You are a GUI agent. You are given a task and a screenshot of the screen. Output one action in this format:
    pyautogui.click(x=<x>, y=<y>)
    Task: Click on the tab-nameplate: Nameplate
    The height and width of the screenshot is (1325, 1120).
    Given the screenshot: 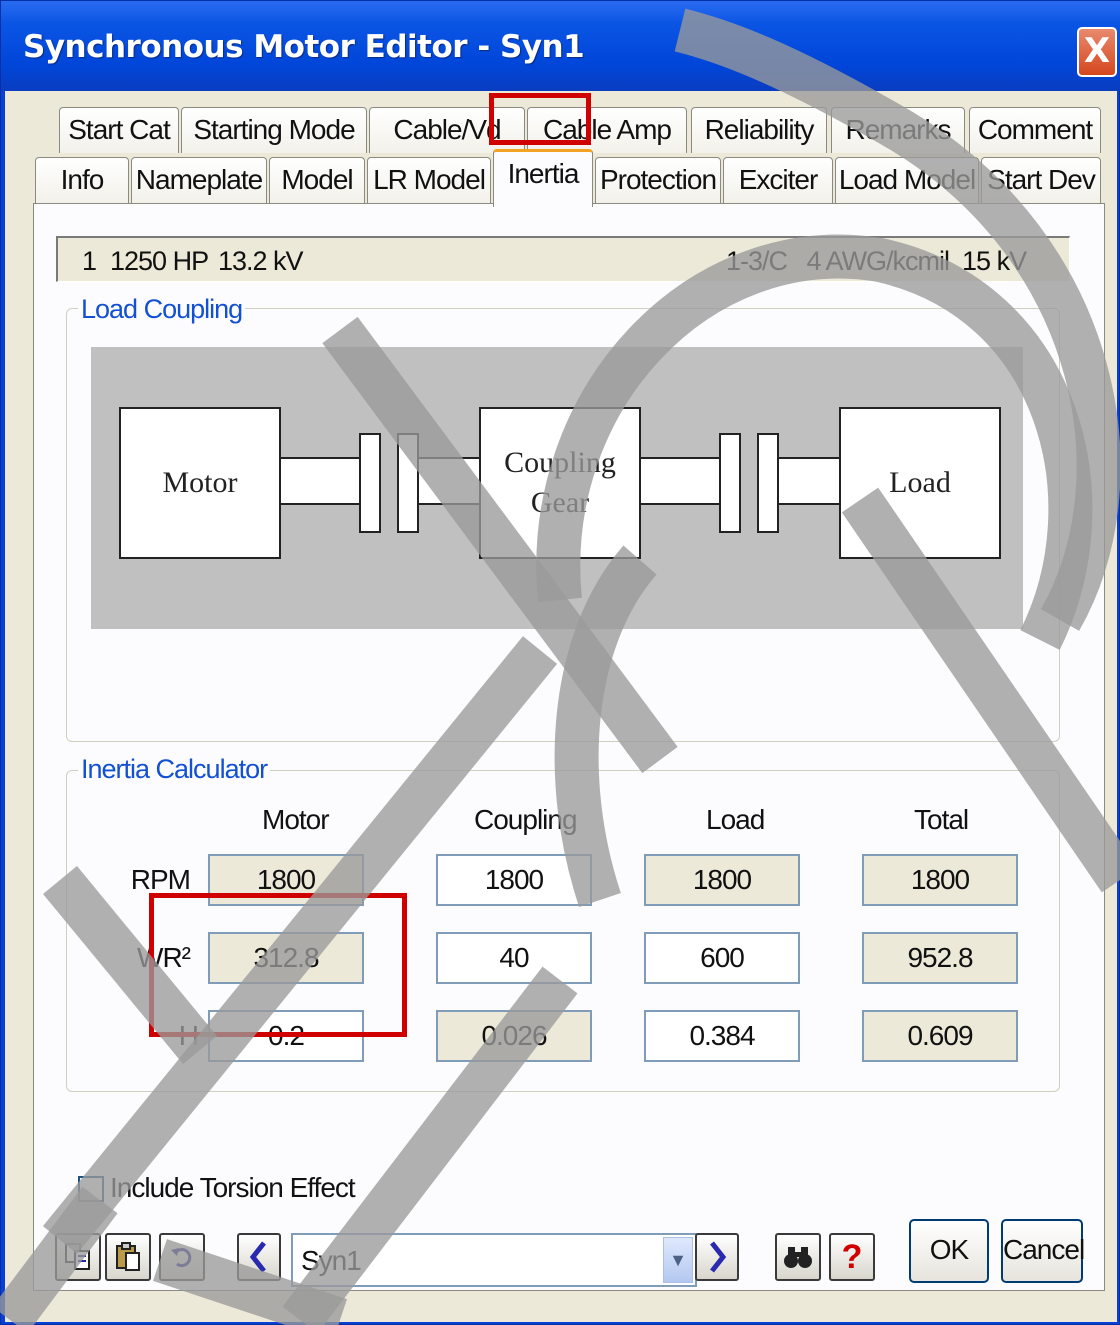 What is the action you would take?
    pyautogui.click(x=199, y=180)
    